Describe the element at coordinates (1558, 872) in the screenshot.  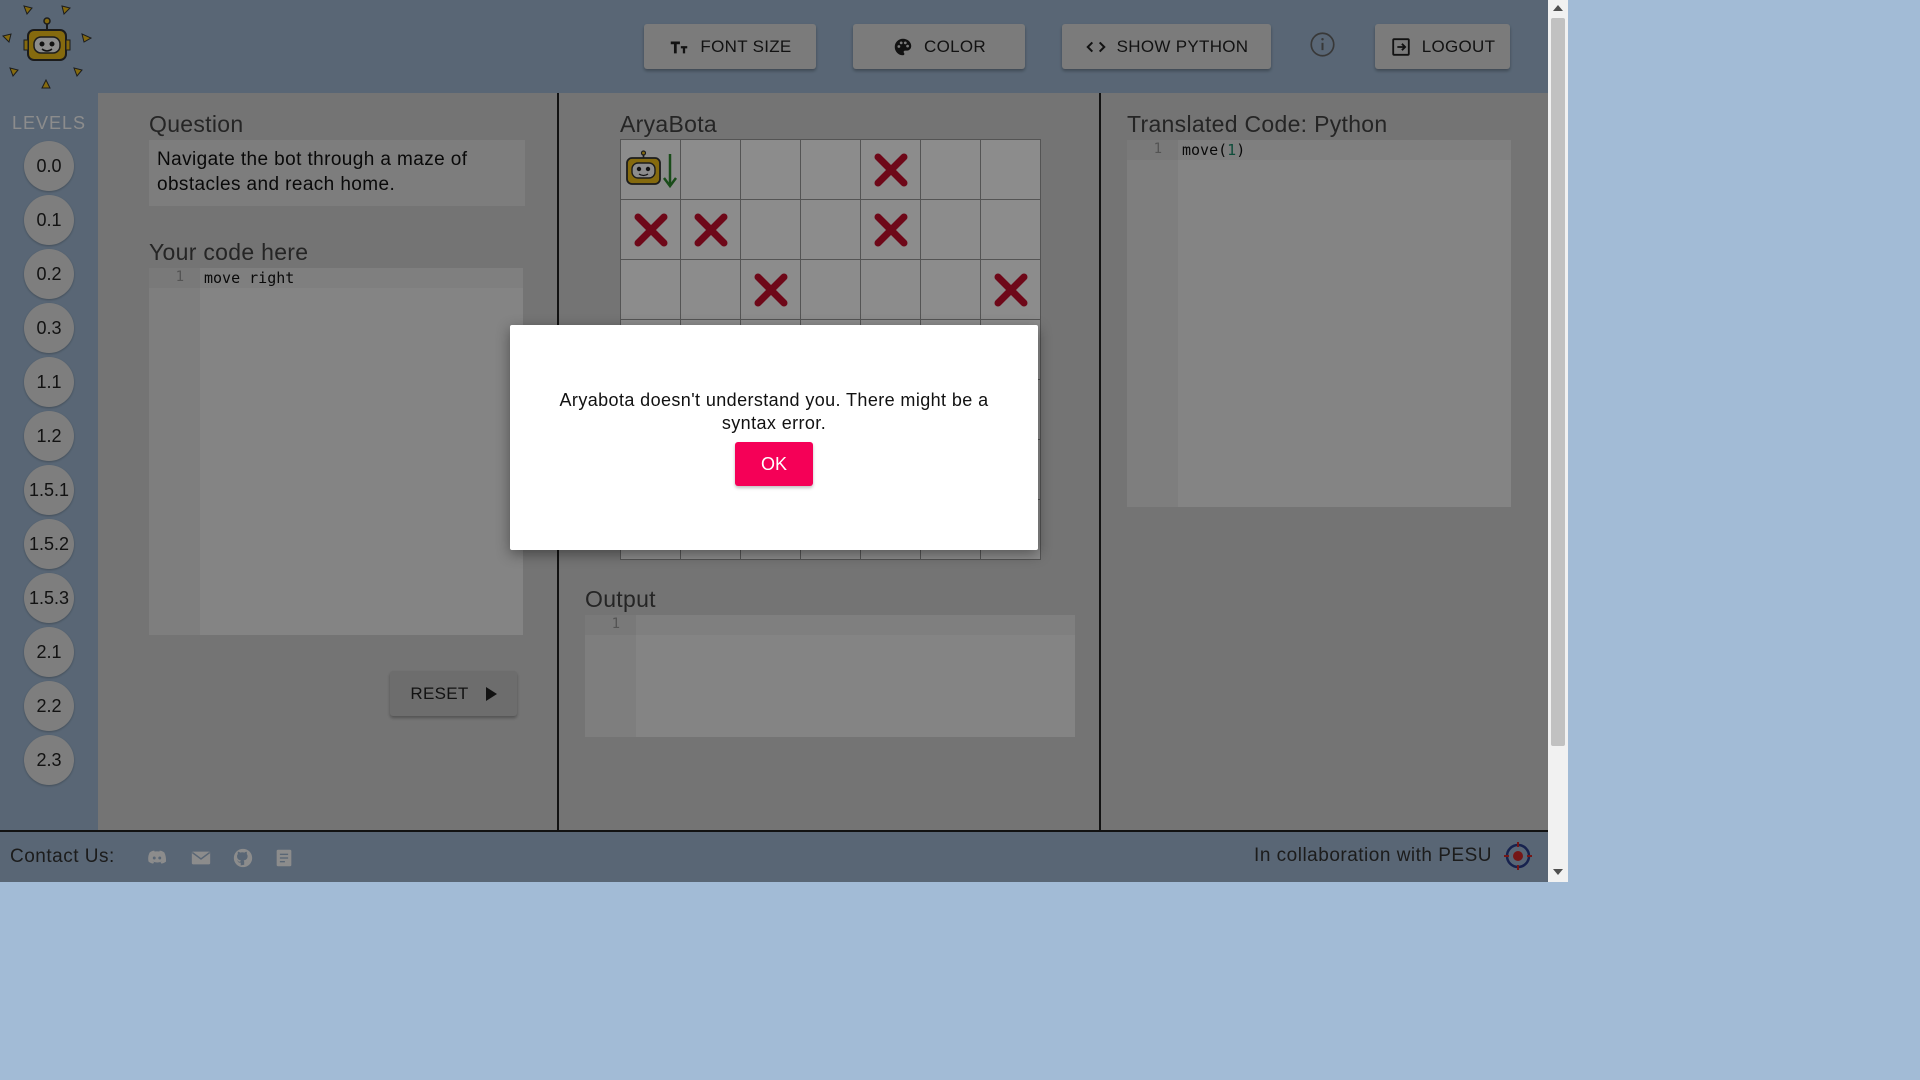
I see `scroll-down-arrow` at that location.